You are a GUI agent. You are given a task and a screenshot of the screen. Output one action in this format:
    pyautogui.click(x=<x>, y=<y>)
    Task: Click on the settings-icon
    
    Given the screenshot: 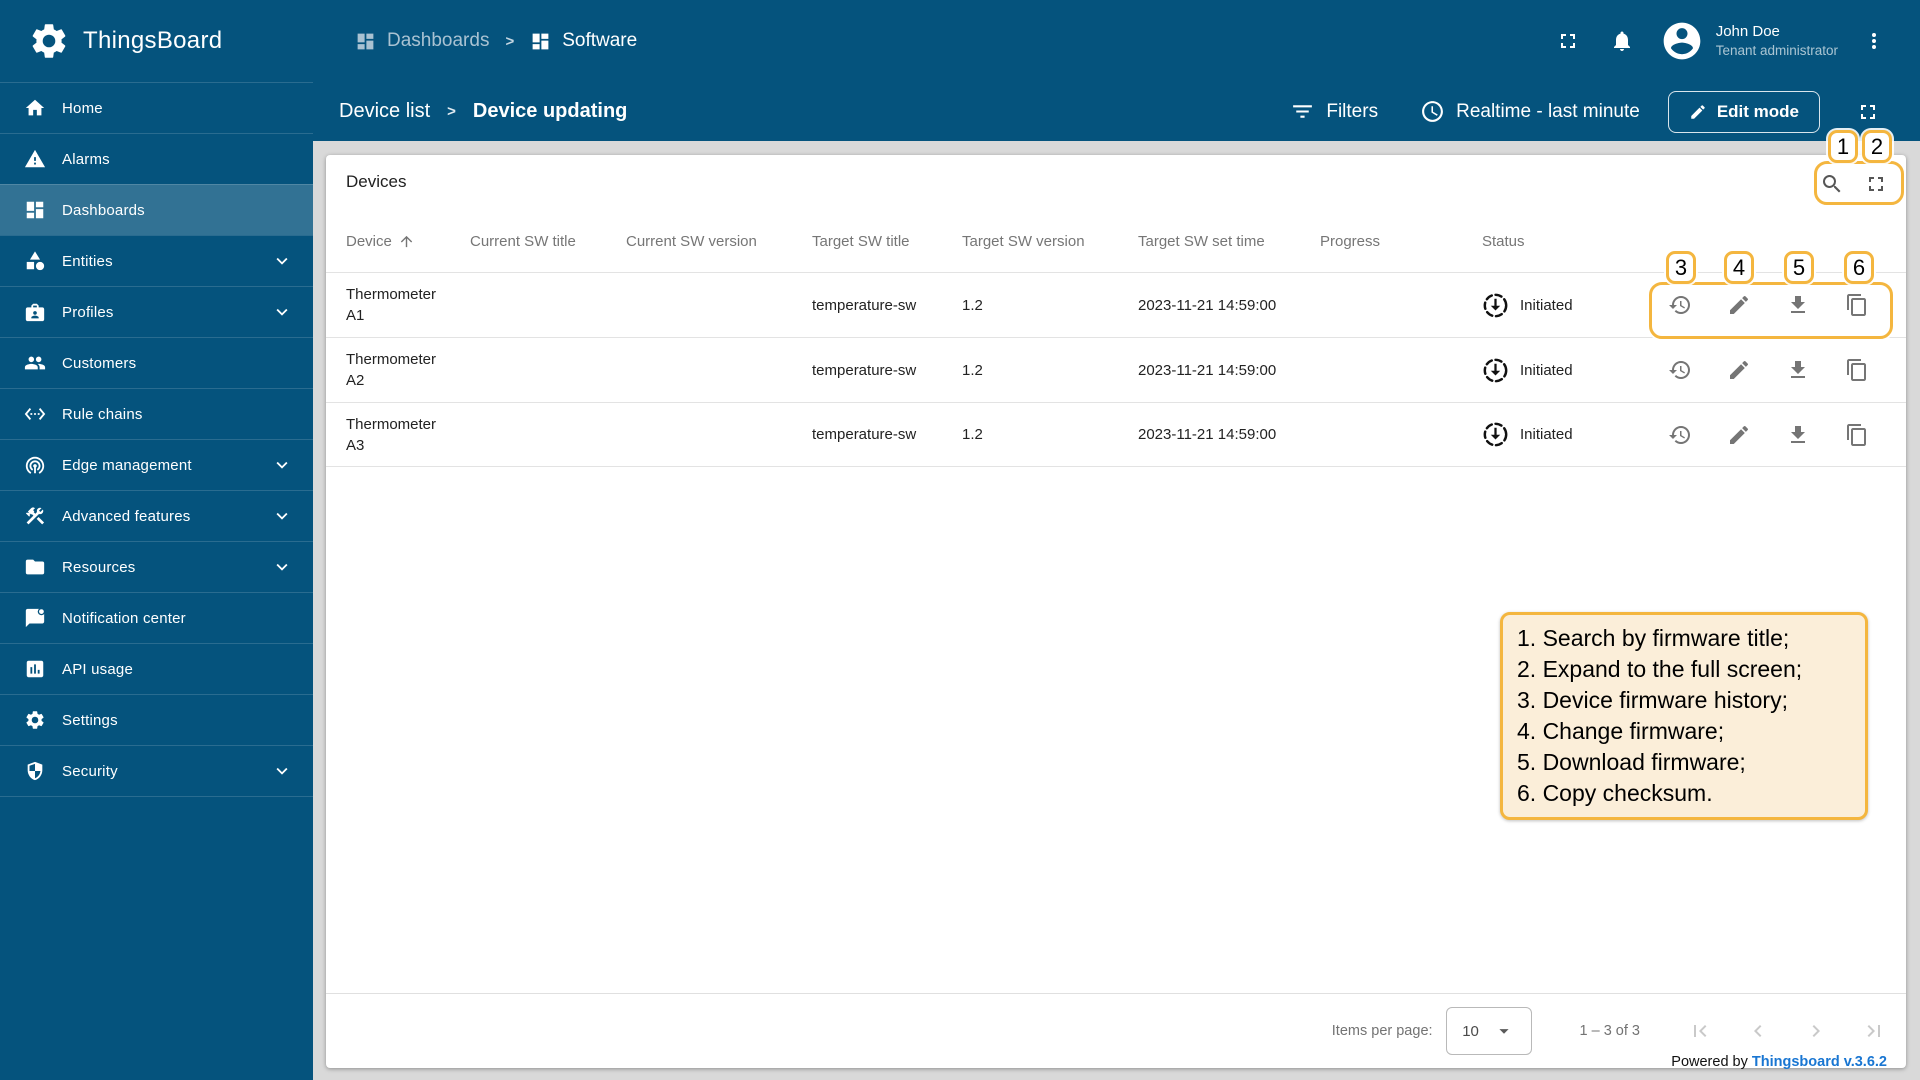 What is the action you would take?
    pyautogui.click(x=35, y=720)
    